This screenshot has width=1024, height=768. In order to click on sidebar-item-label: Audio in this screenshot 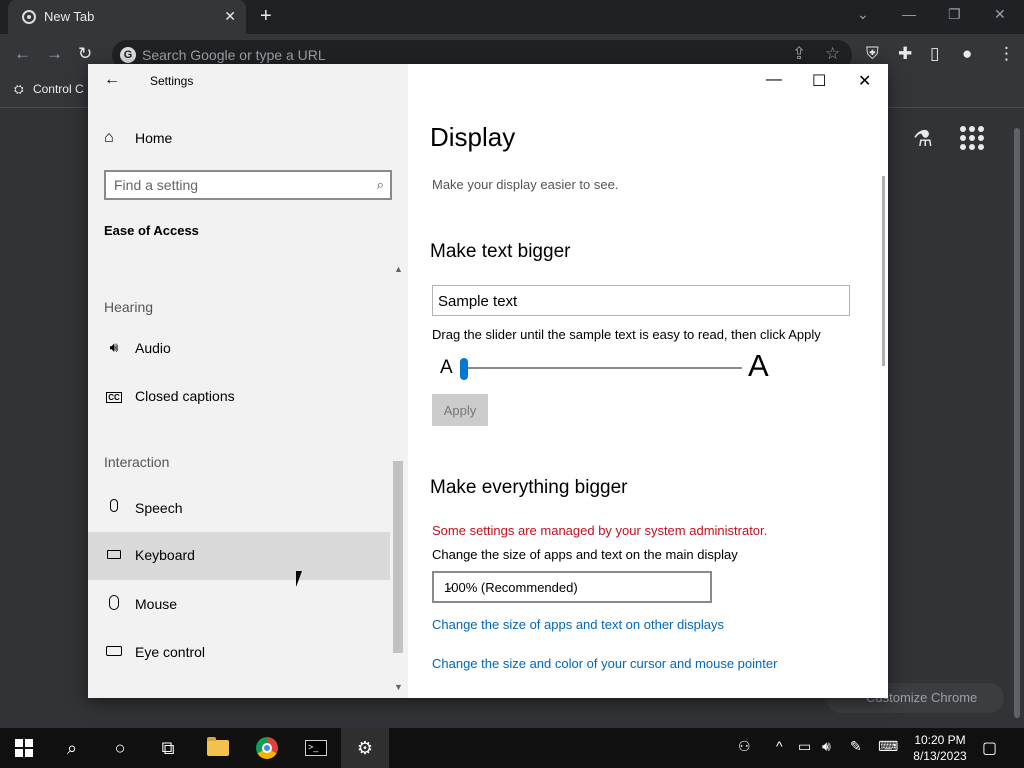, I will do `click(153, 348)`.